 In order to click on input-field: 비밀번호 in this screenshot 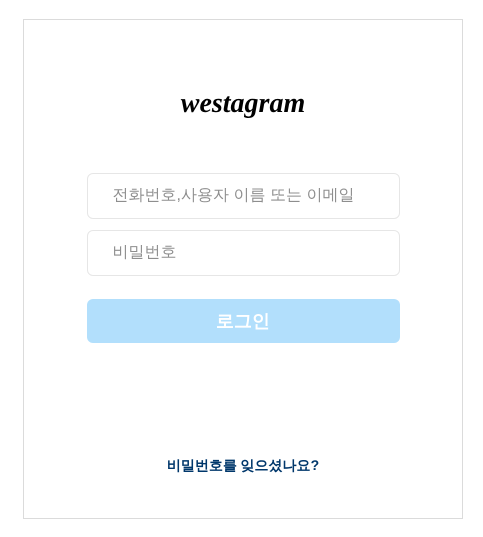, I will do `click(243, 253)`.